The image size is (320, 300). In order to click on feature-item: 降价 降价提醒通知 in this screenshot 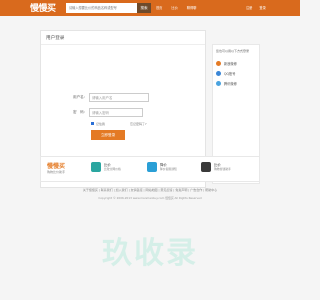, I will do `click(171, 169)`.